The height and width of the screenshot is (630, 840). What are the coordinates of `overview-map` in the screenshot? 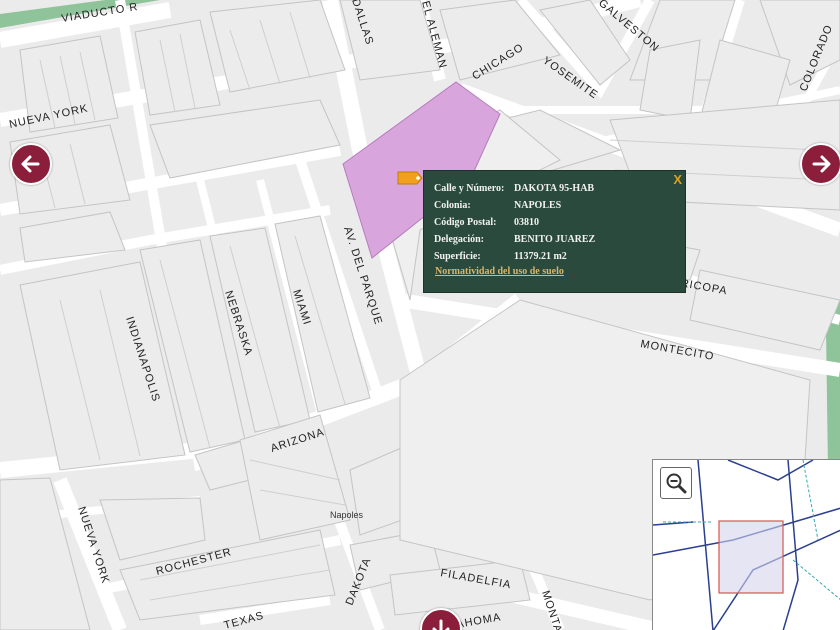 It's located at (746, 544).